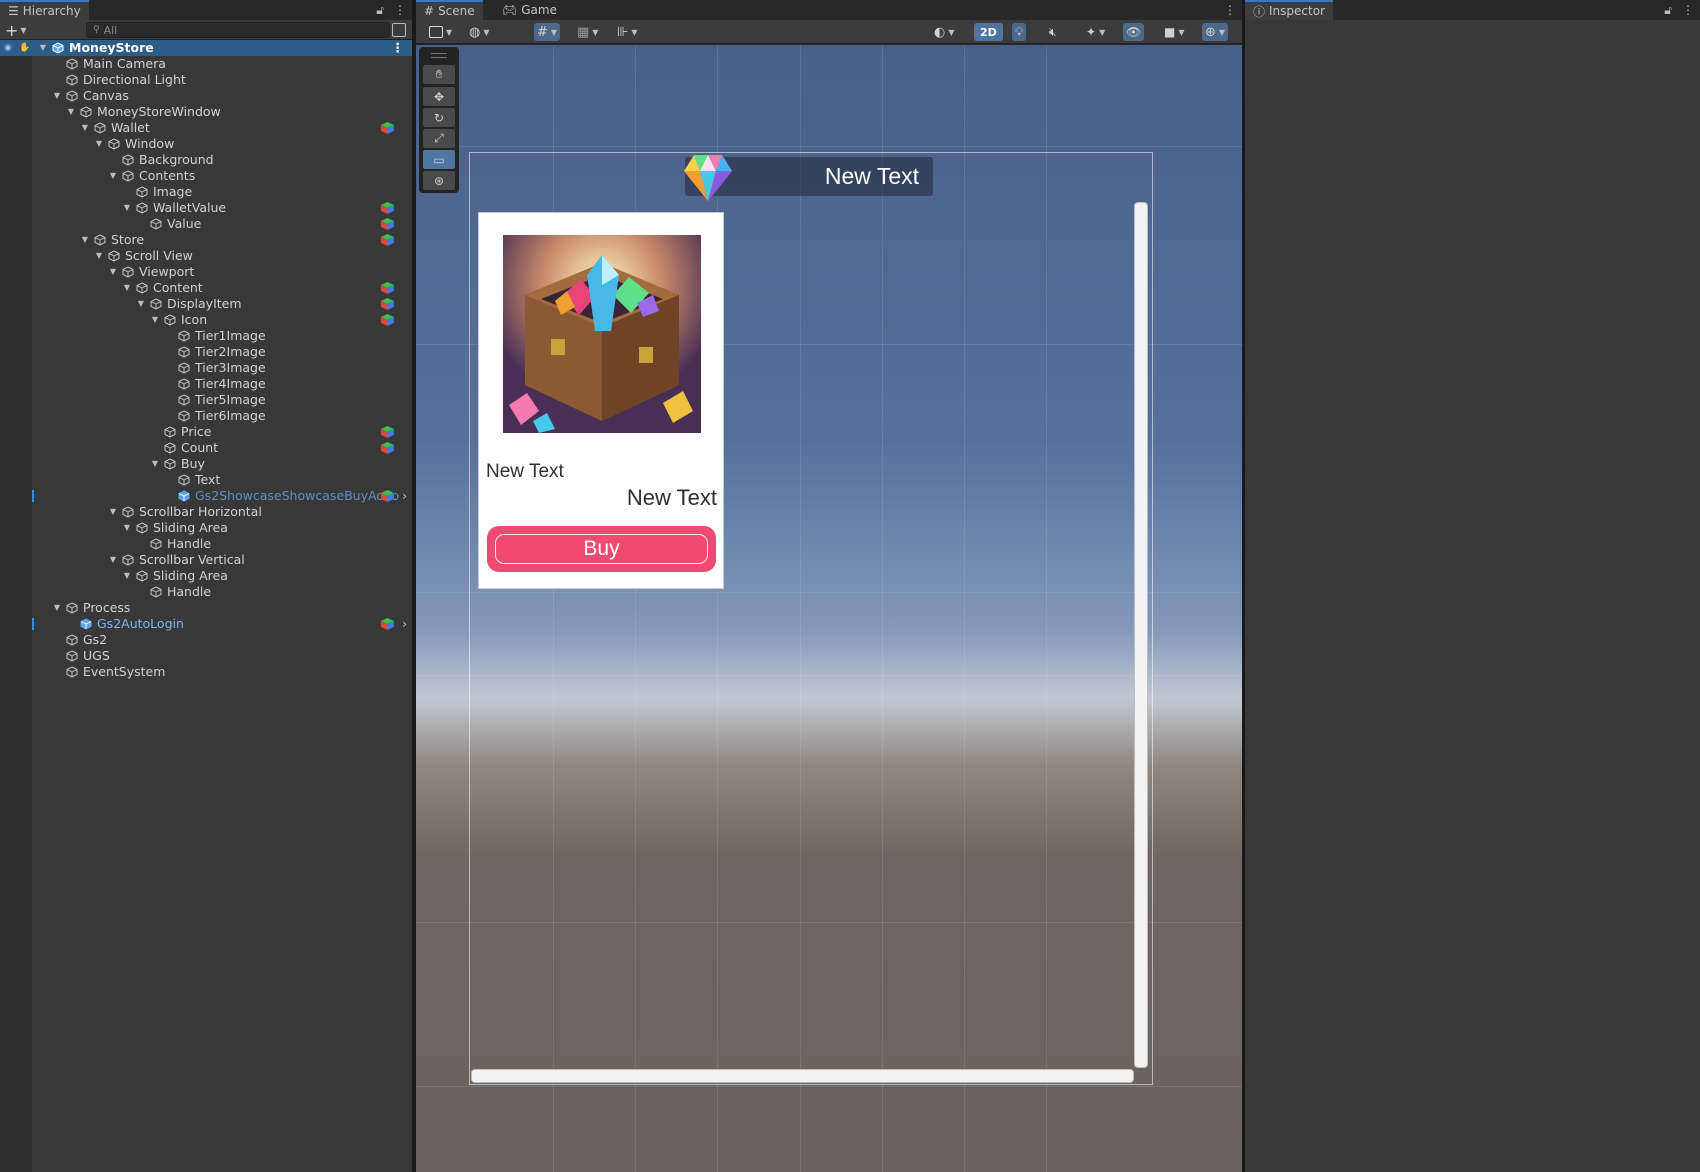 The height and width of the screenshot is (1172, 1700). I want to click on lighting-toggle: 💡︎, so click(1019, 32).